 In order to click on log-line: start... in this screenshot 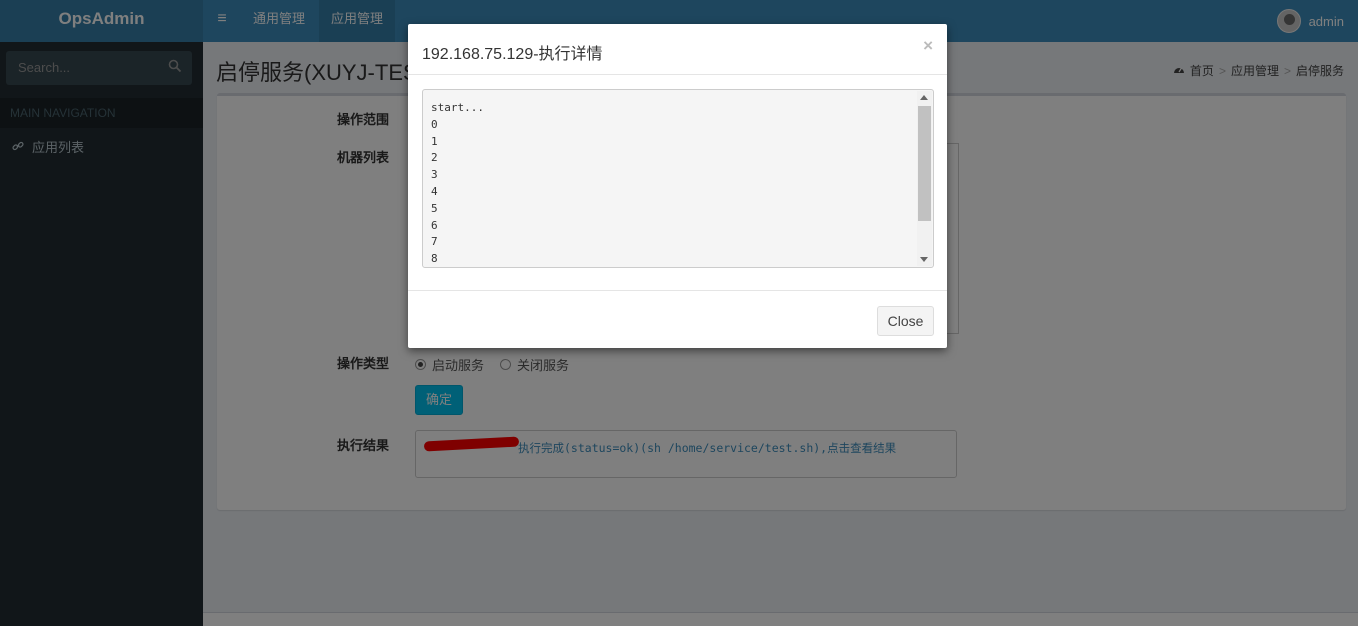, I will do `click(457, 107)`.